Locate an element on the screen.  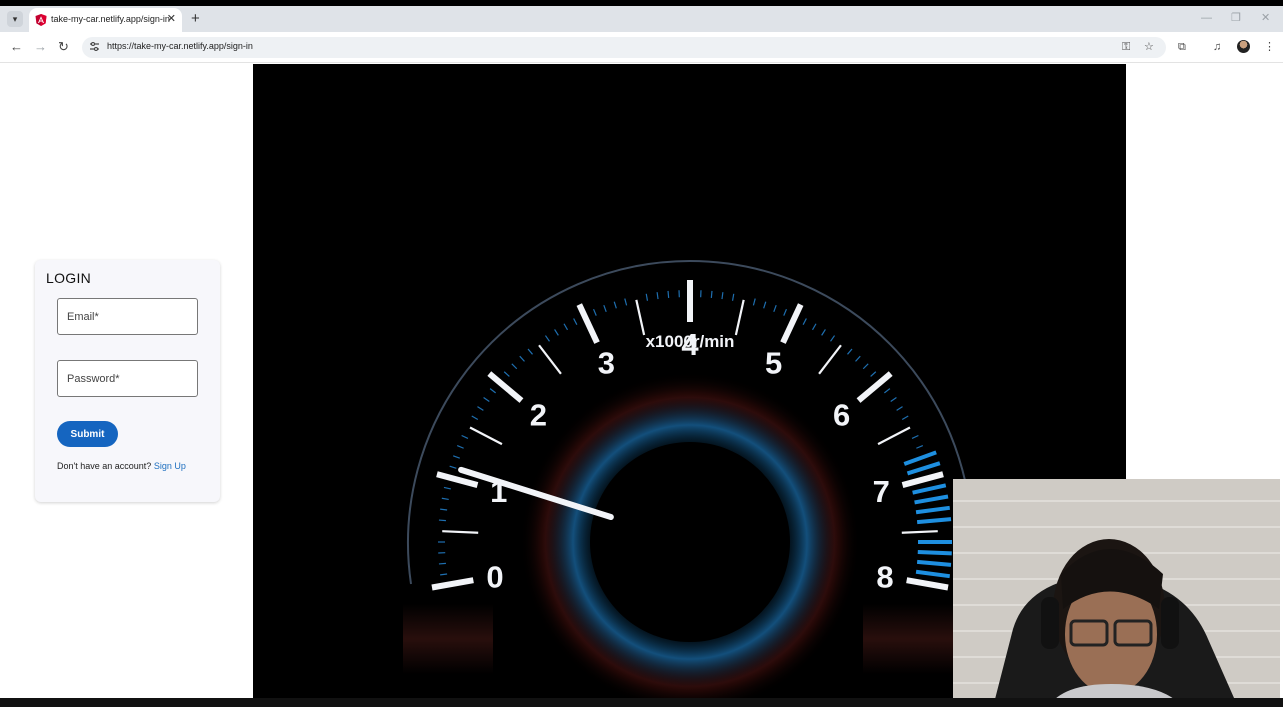
webcam-person-image is located at coordinates (1116, 593).